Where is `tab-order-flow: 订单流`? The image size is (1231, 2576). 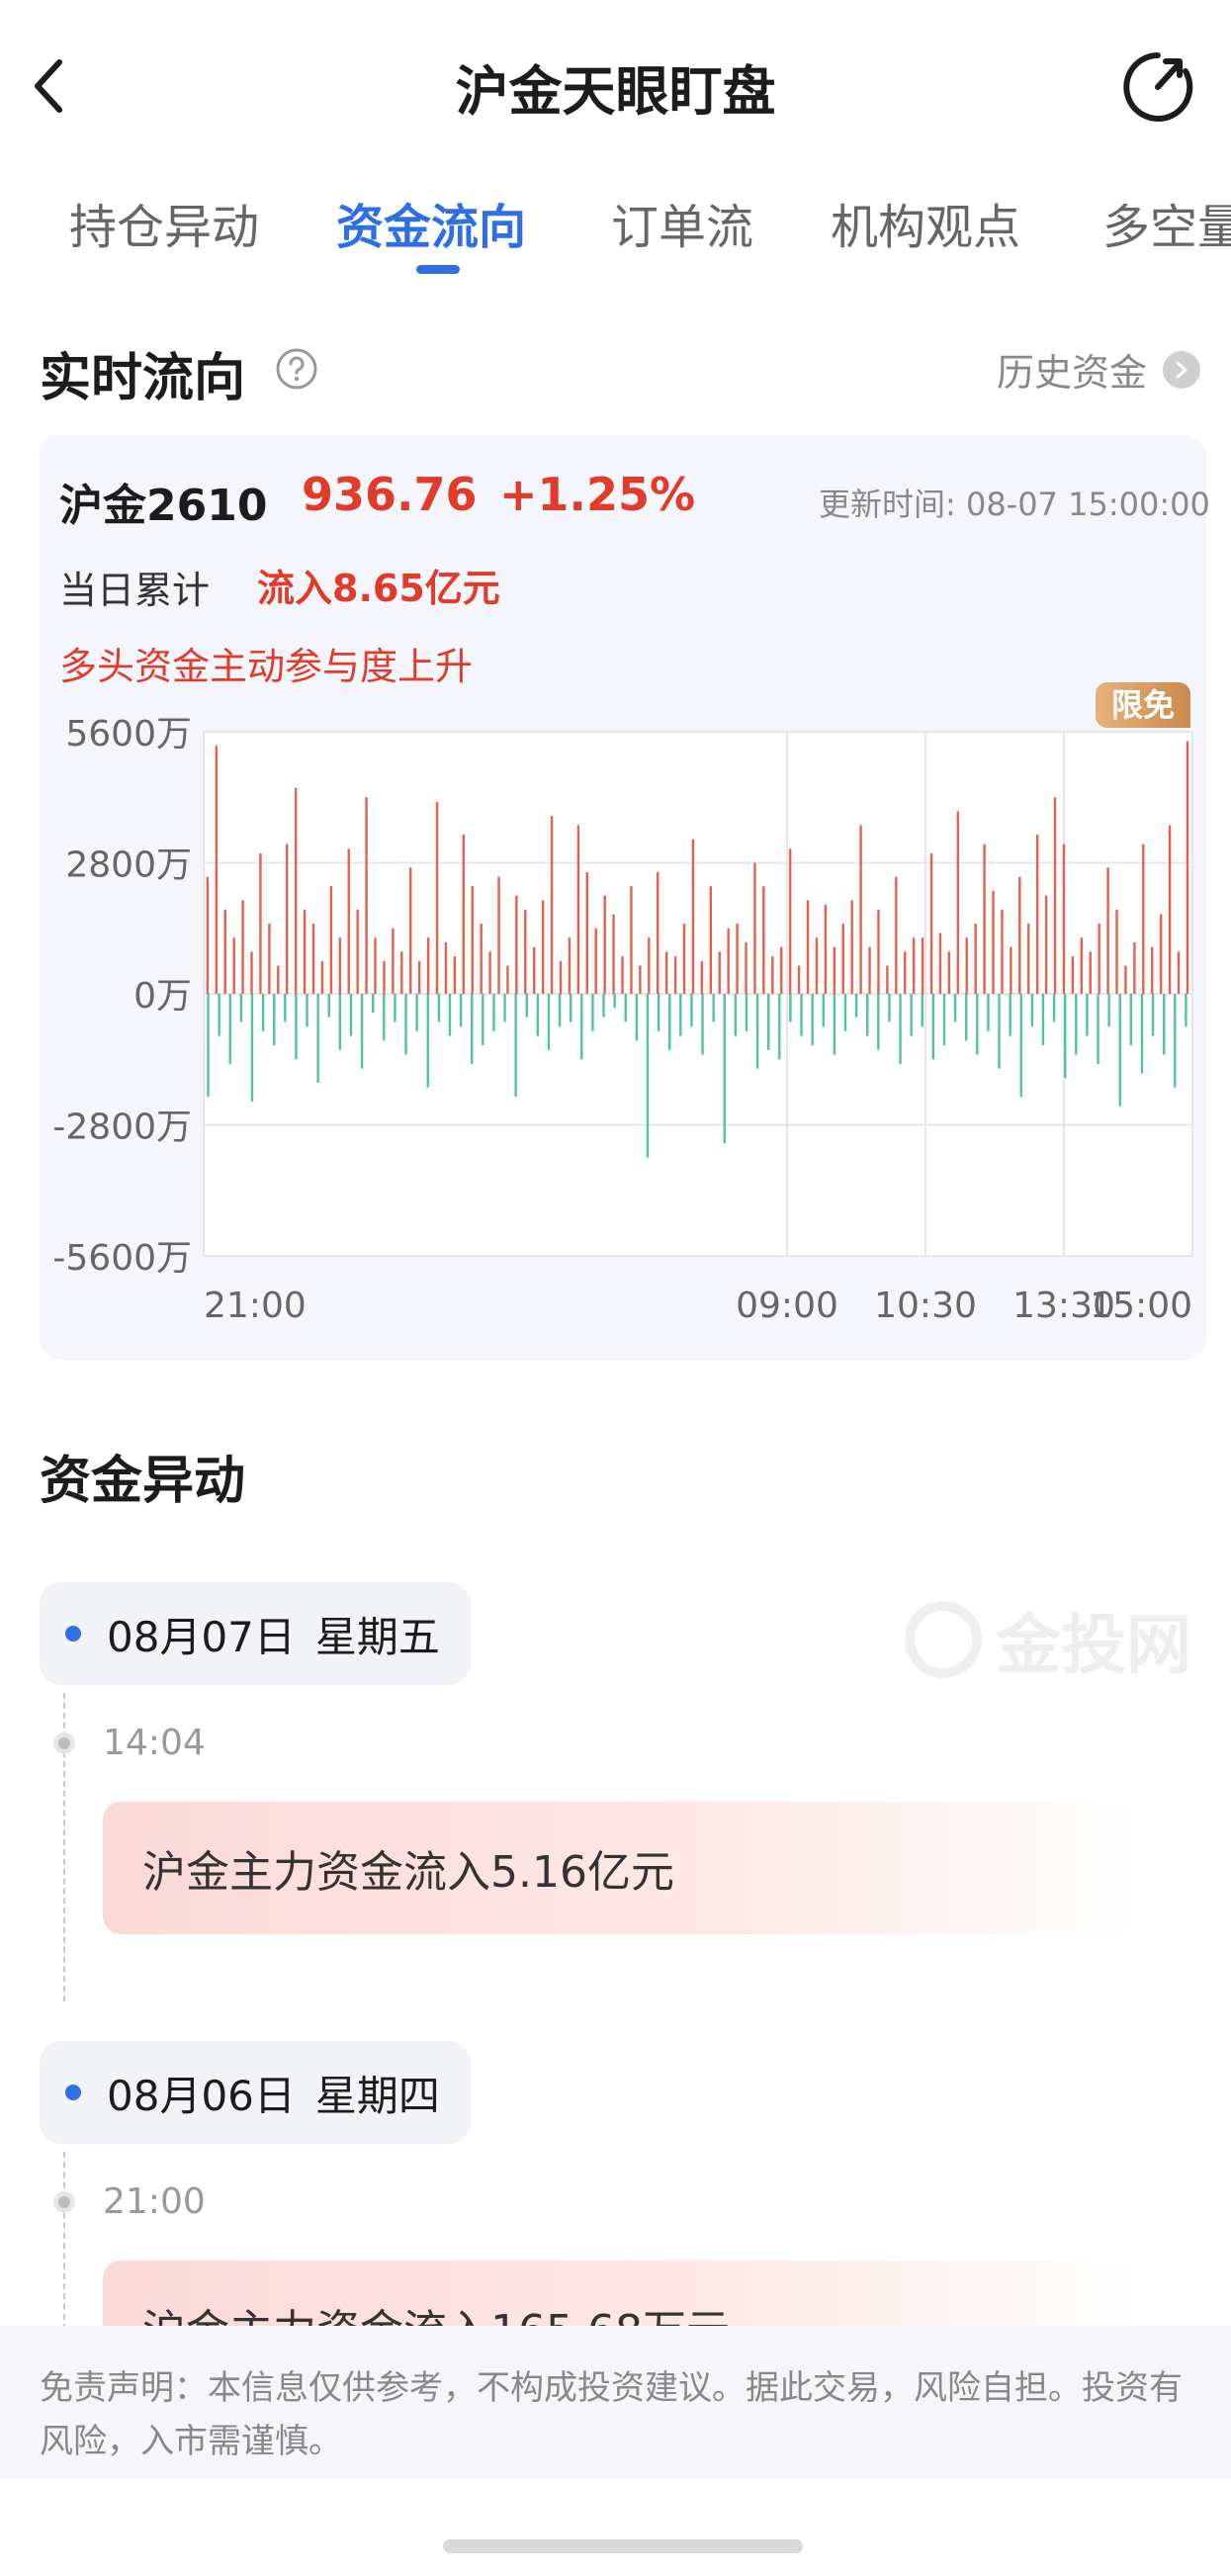
tab-order-flow: 订单流 is located at coordinates (682, 222).